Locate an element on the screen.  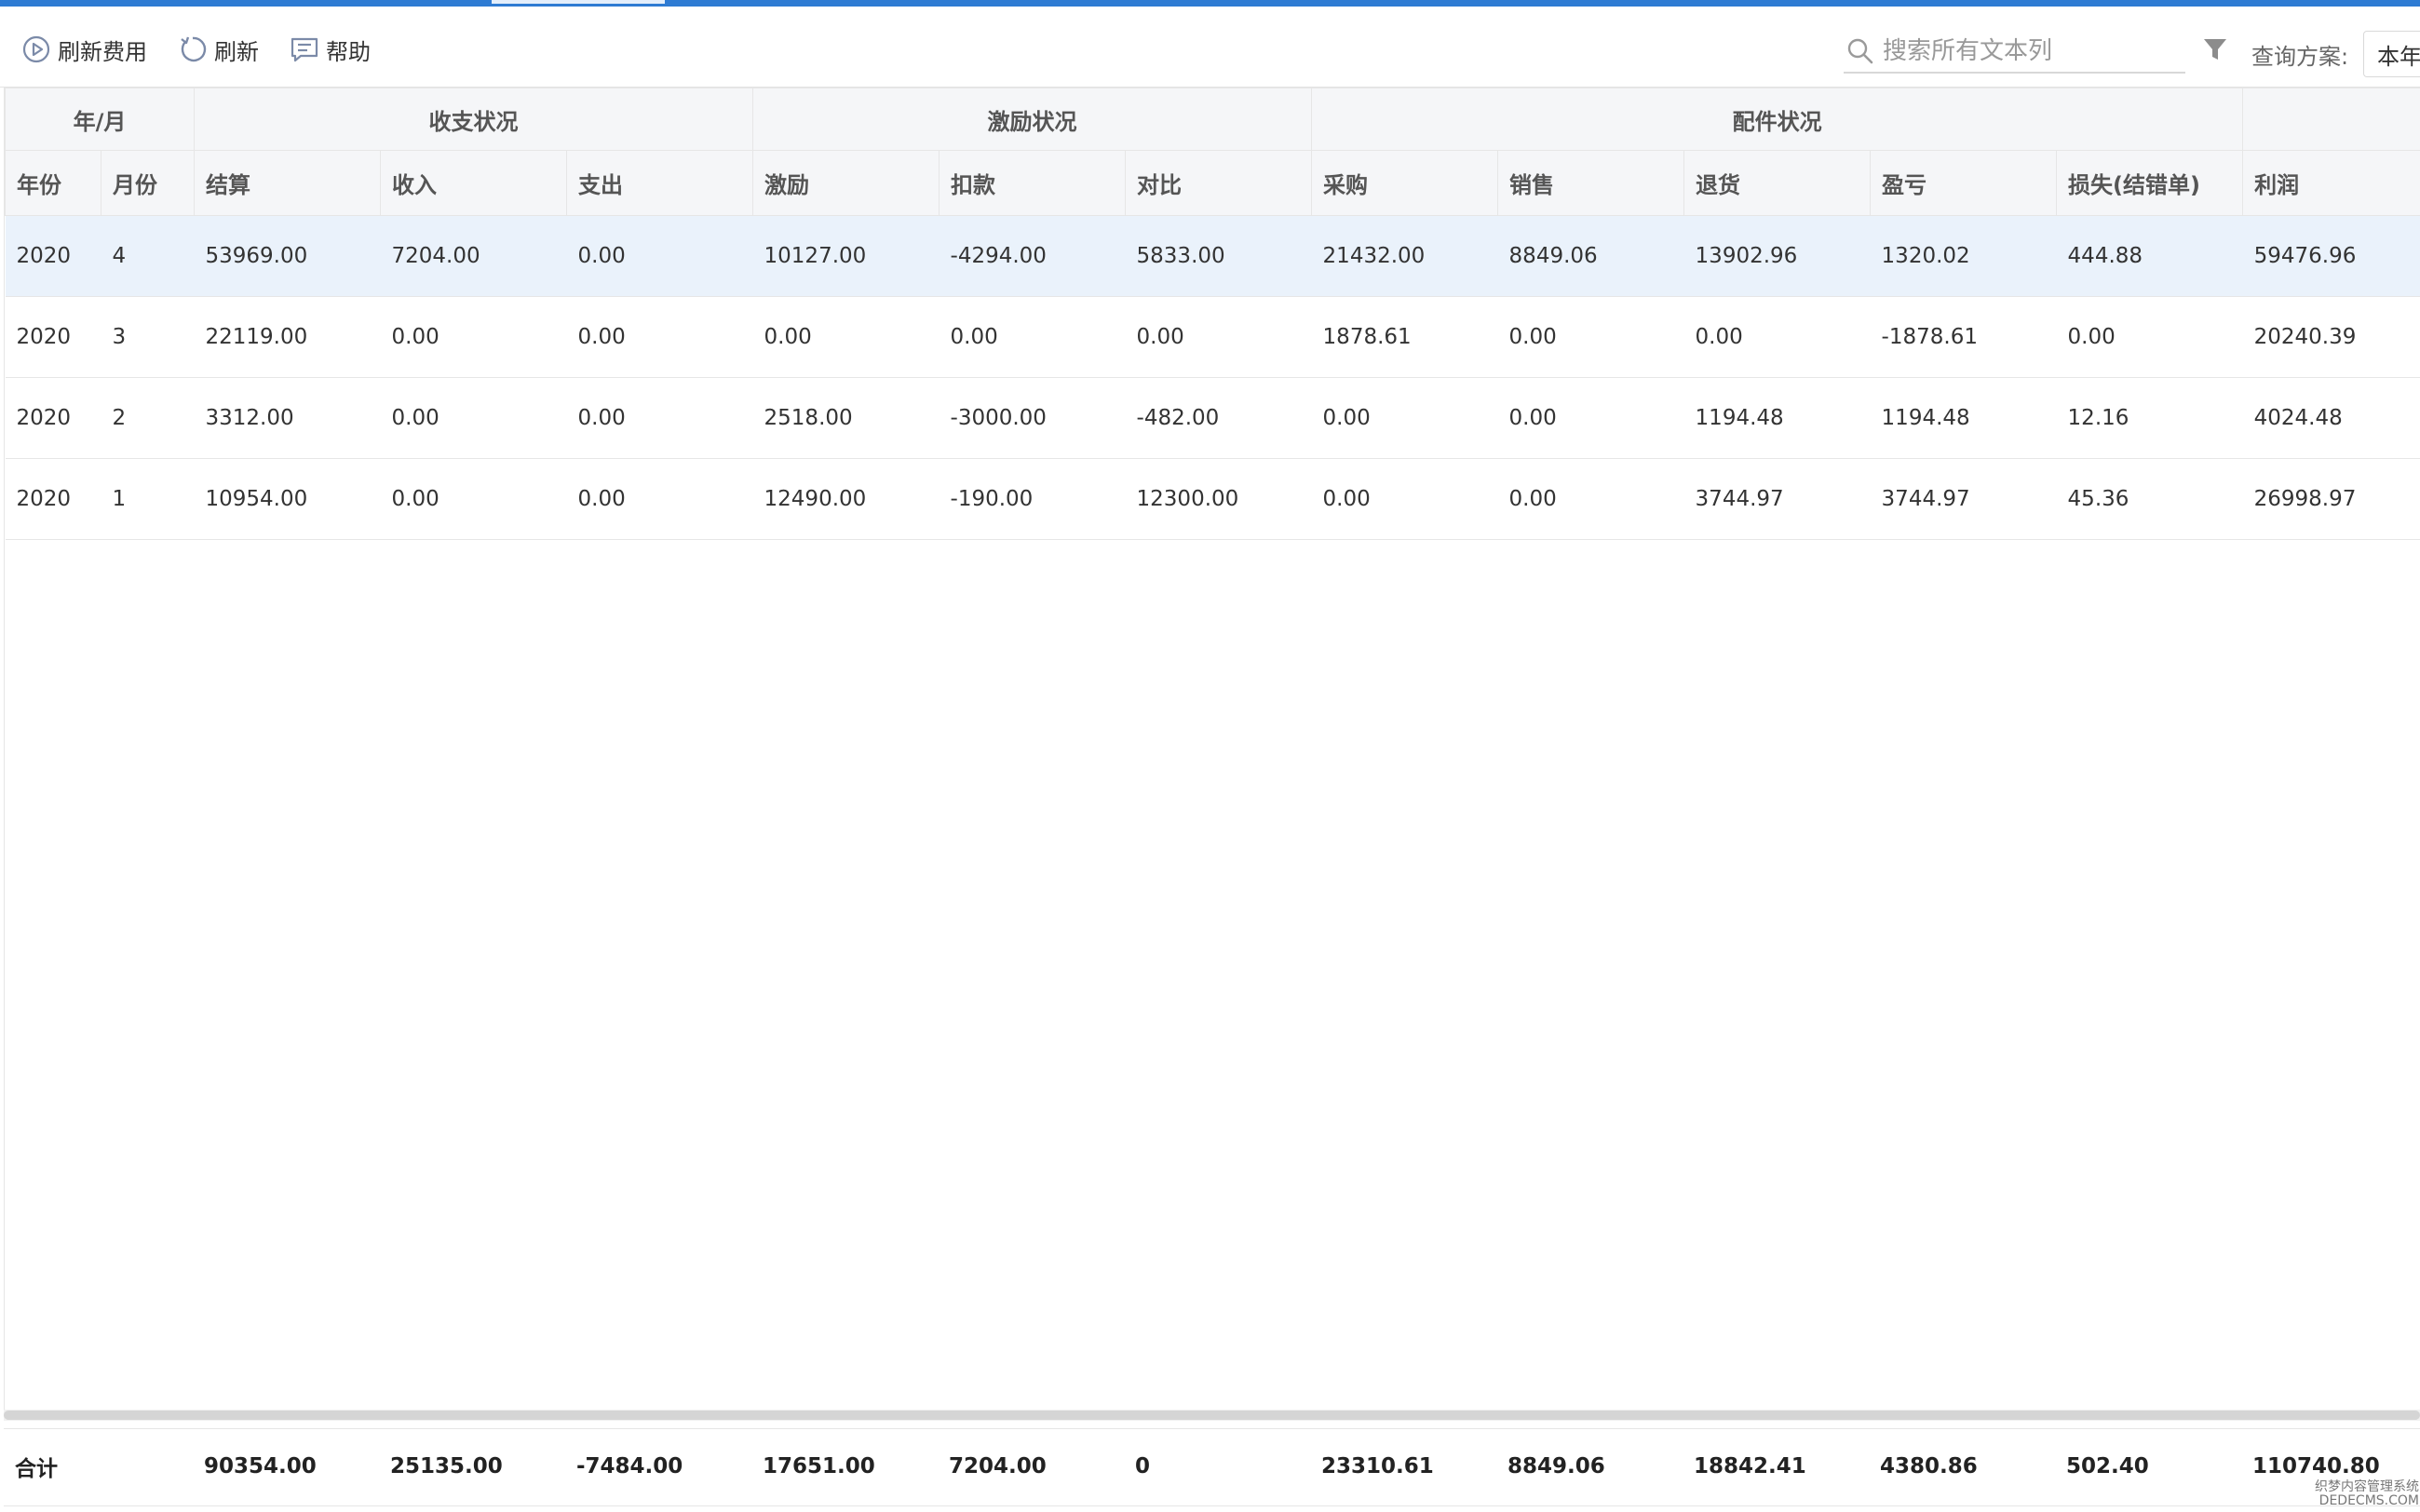
table-cell: -1878.61 is located at coordinates (1963, 337).